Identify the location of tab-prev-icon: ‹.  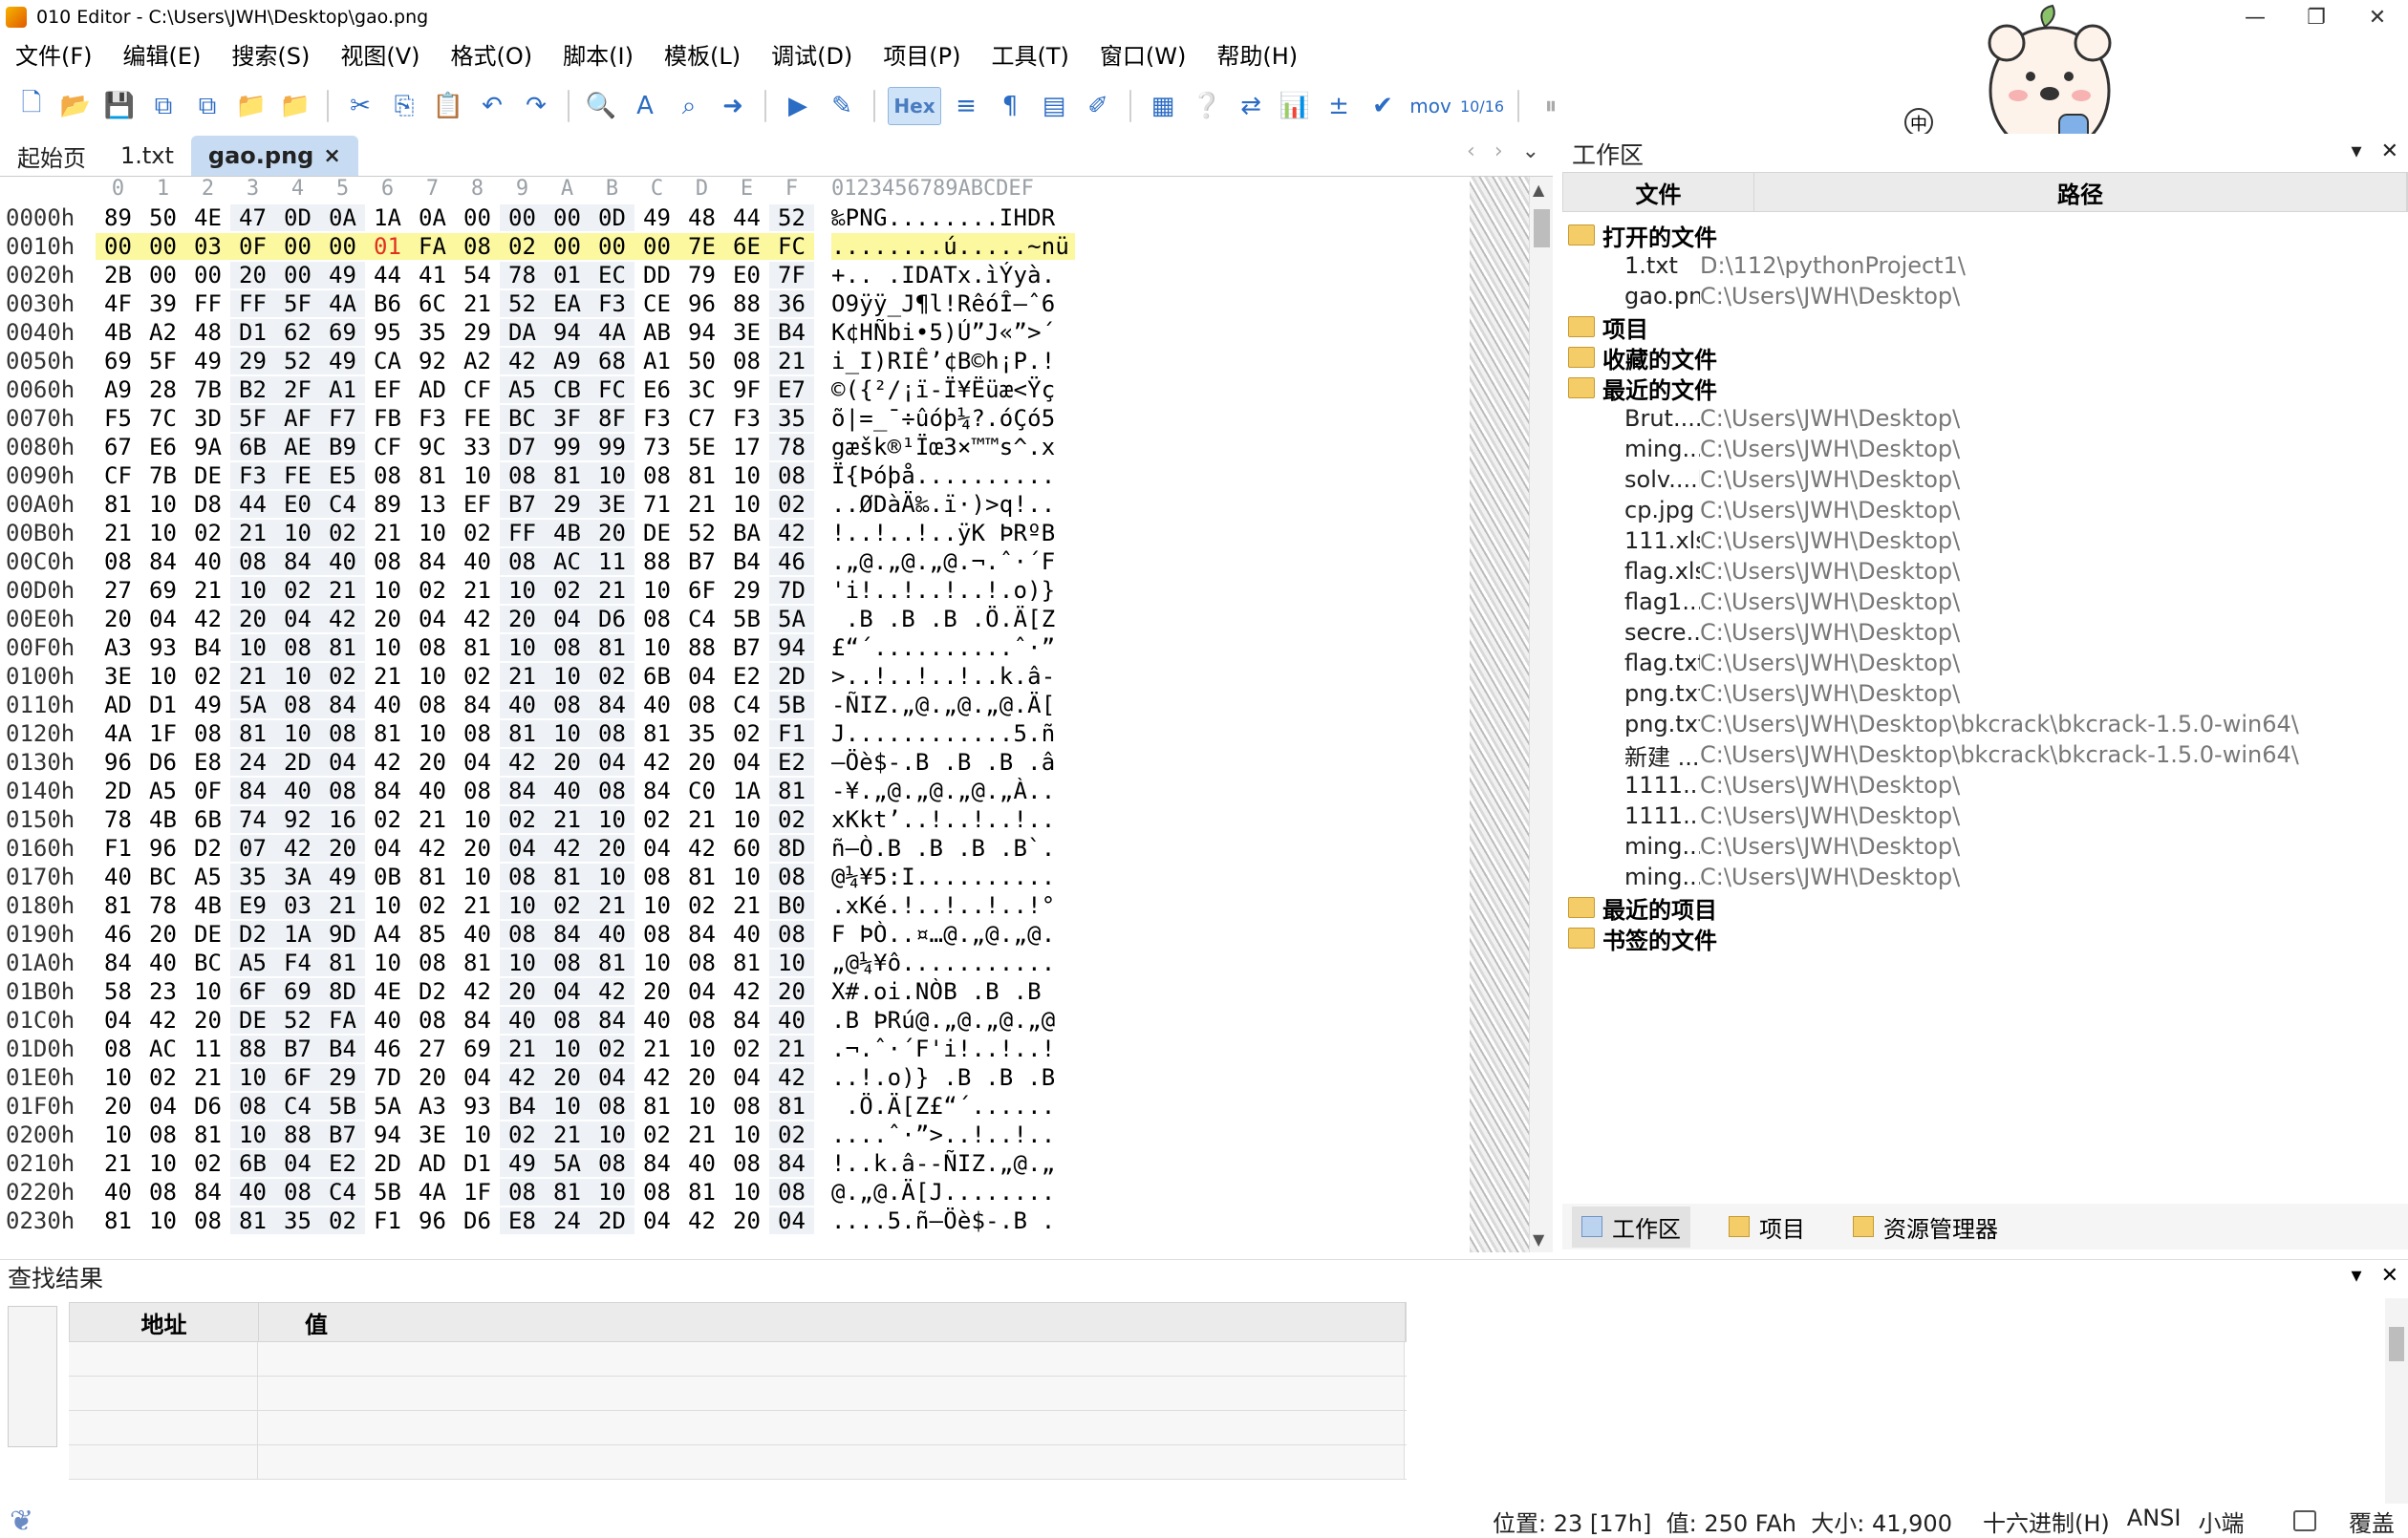
(1471, 151).